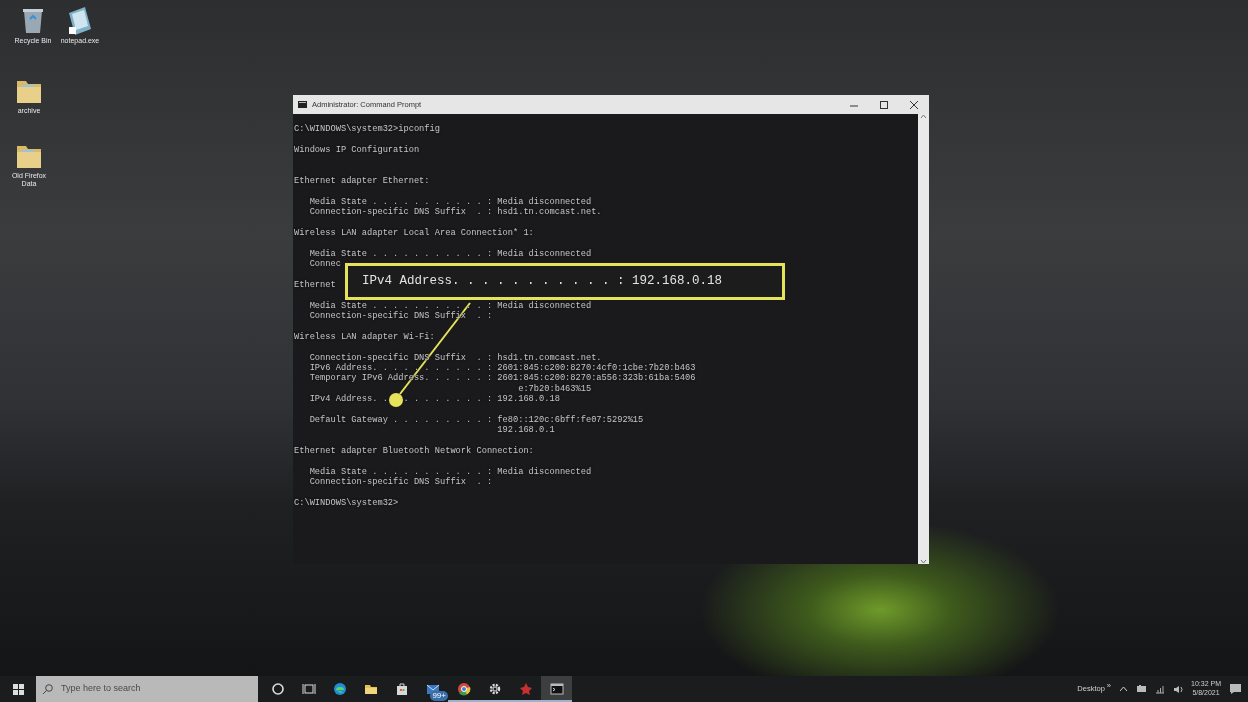 The width and height of the screenshot is (1248, 702). What do you see at coordinates (401, 689) in the screenshot?
I see `bag-icon` at bounding box center [401, 689].